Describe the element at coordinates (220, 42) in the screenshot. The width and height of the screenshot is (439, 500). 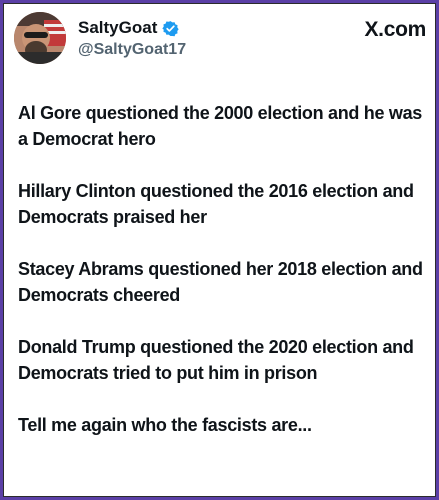
I see `post-header: SaltyGoat @SaltyGoat17 X.com` at that location.